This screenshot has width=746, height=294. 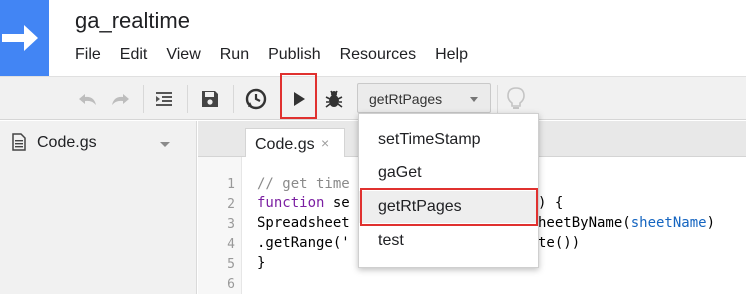 What do you see at coordinates (165, 144) in the screenshot?
I see `file-menu-caret-icon` at bounding box center [165, 144].